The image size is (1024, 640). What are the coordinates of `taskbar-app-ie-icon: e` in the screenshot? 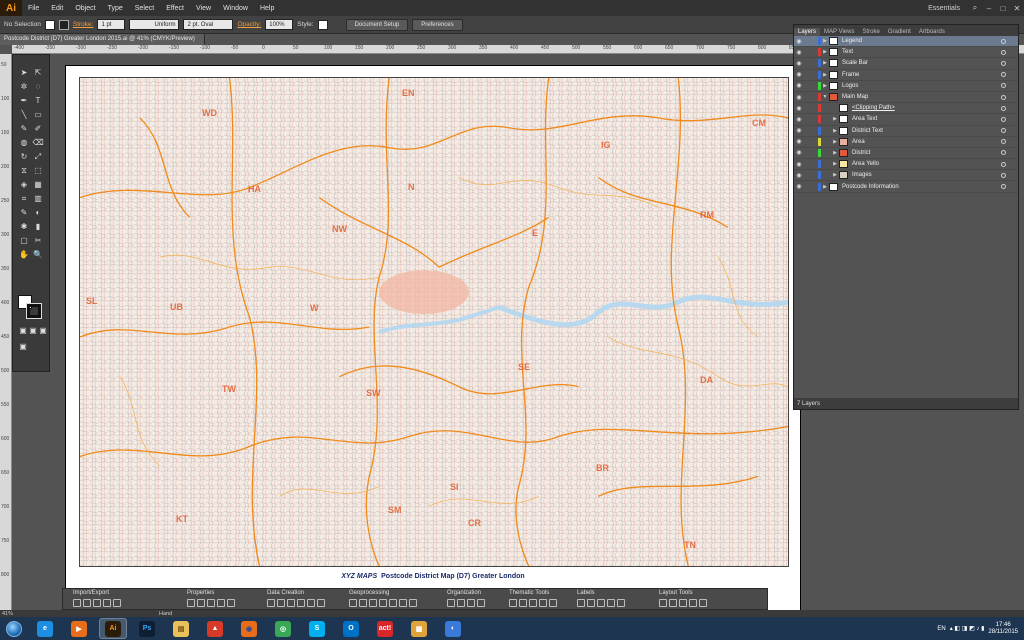 It's located at (45, 628).